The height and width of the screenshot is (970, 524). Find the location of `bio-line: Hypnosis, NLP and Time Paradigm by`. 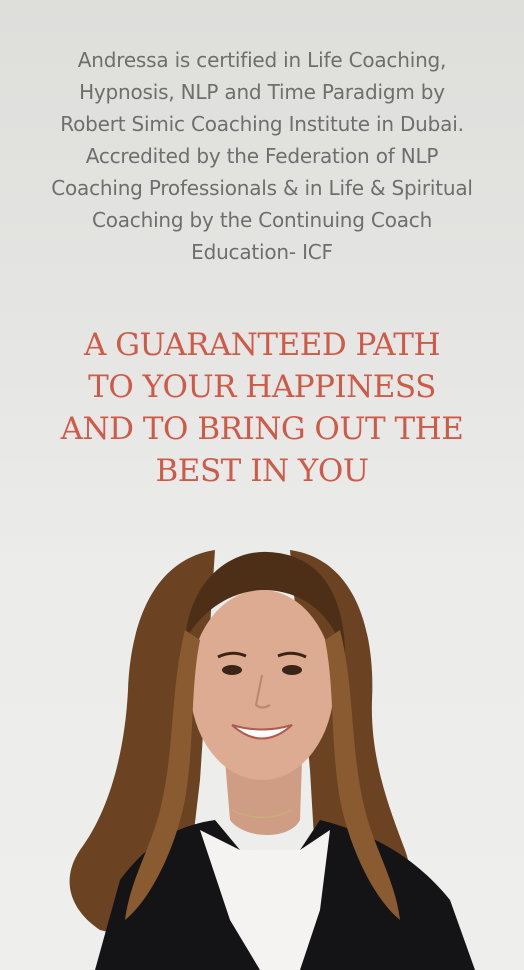

bio-line: Hypnosis, NLP and Time Paradigm by is located at coordinates (262, 92).